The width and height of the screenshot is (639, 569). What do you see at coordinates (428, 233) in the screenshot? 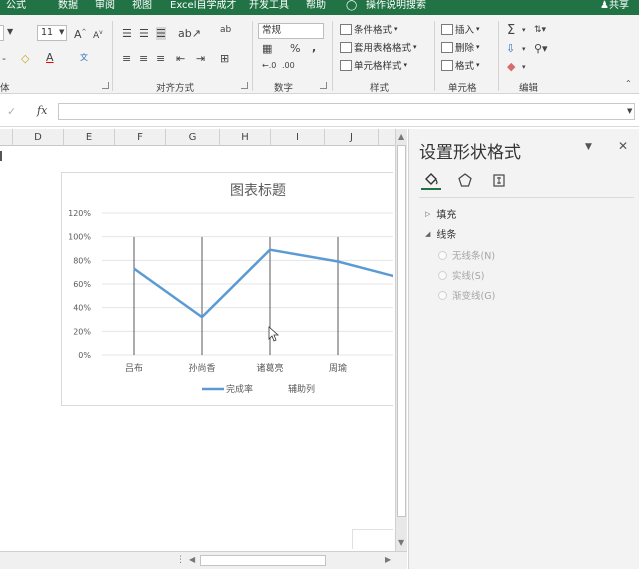
I see `collapse-icon: ◢` at bounding box center [428, 233].